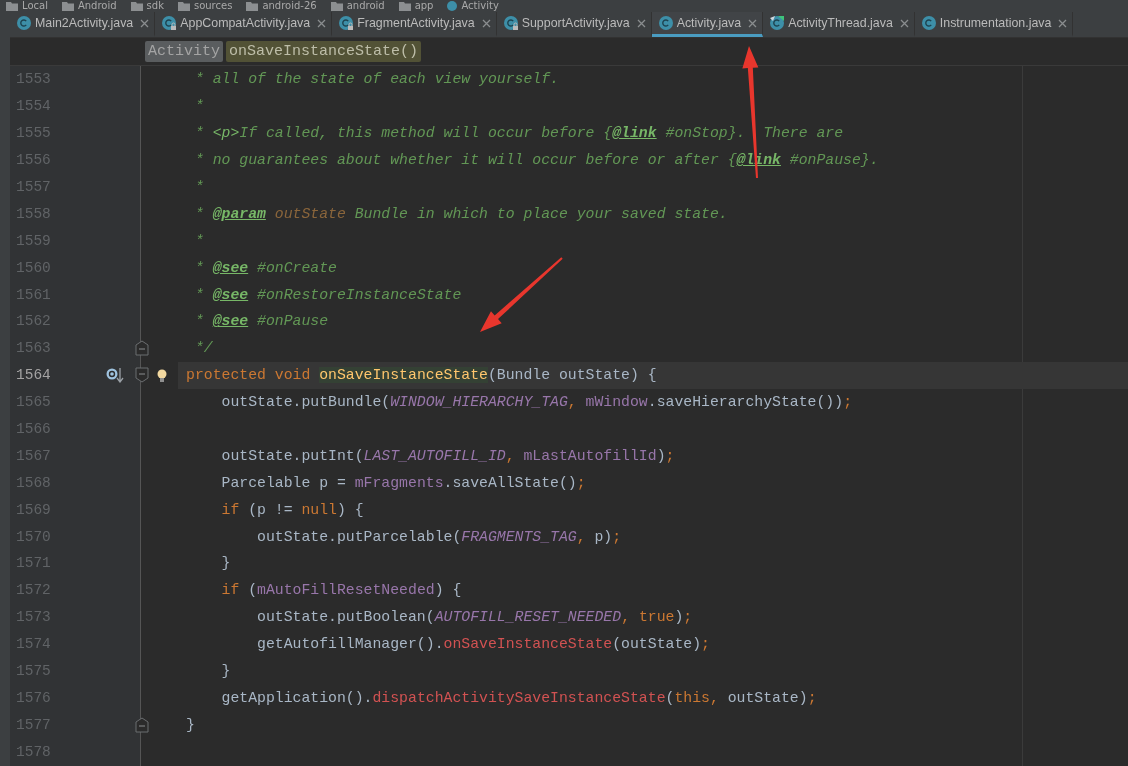 The width and height of the screenshot is (1128, 766). What do you see at coordinates (475, 618) in the screenshot?
I see `code-line: outState.putBoolean(AUTOFILL_RESET_NEEDED, true);` at bounding box center [475, 618].